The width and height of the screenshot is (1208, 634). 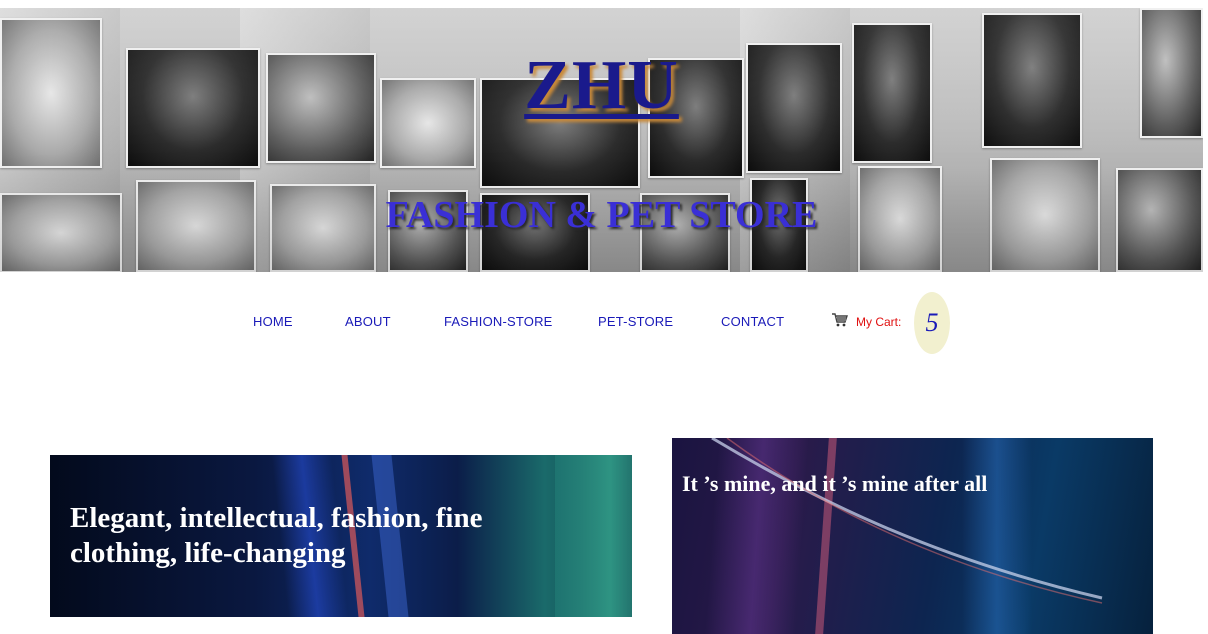 I want to click on promo-card-pet: It ’s mine, and it ’s mine after all, so click(x=912, y=536).